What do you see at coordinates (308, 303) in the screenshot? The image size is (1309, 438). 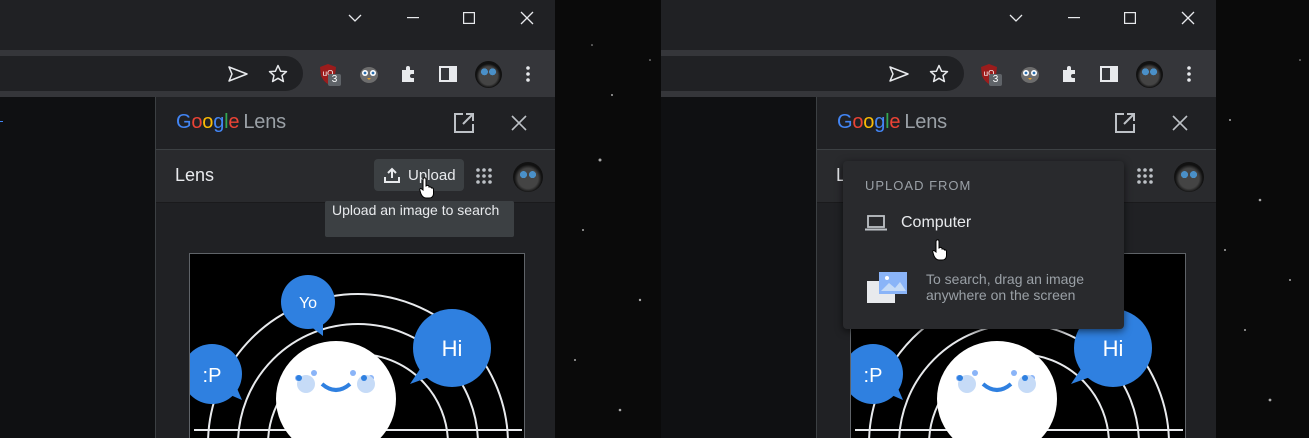 I see `bubble-yo-text: Yo` at bounding box center [308, 303].